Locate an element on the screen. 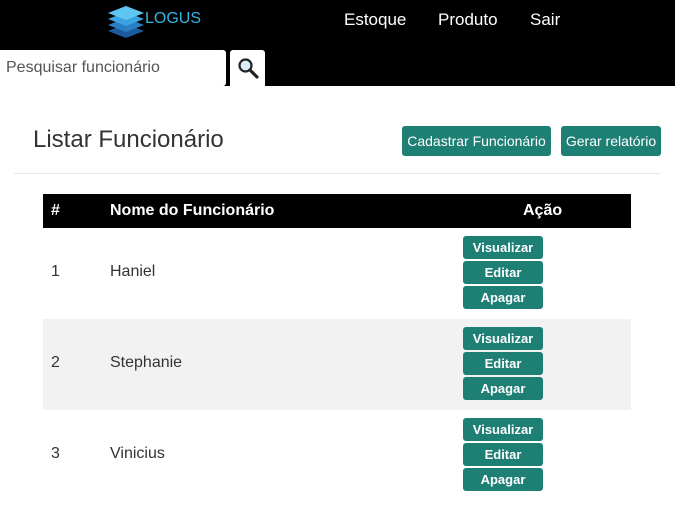  layers-icon is located at coordinates (126, 22).